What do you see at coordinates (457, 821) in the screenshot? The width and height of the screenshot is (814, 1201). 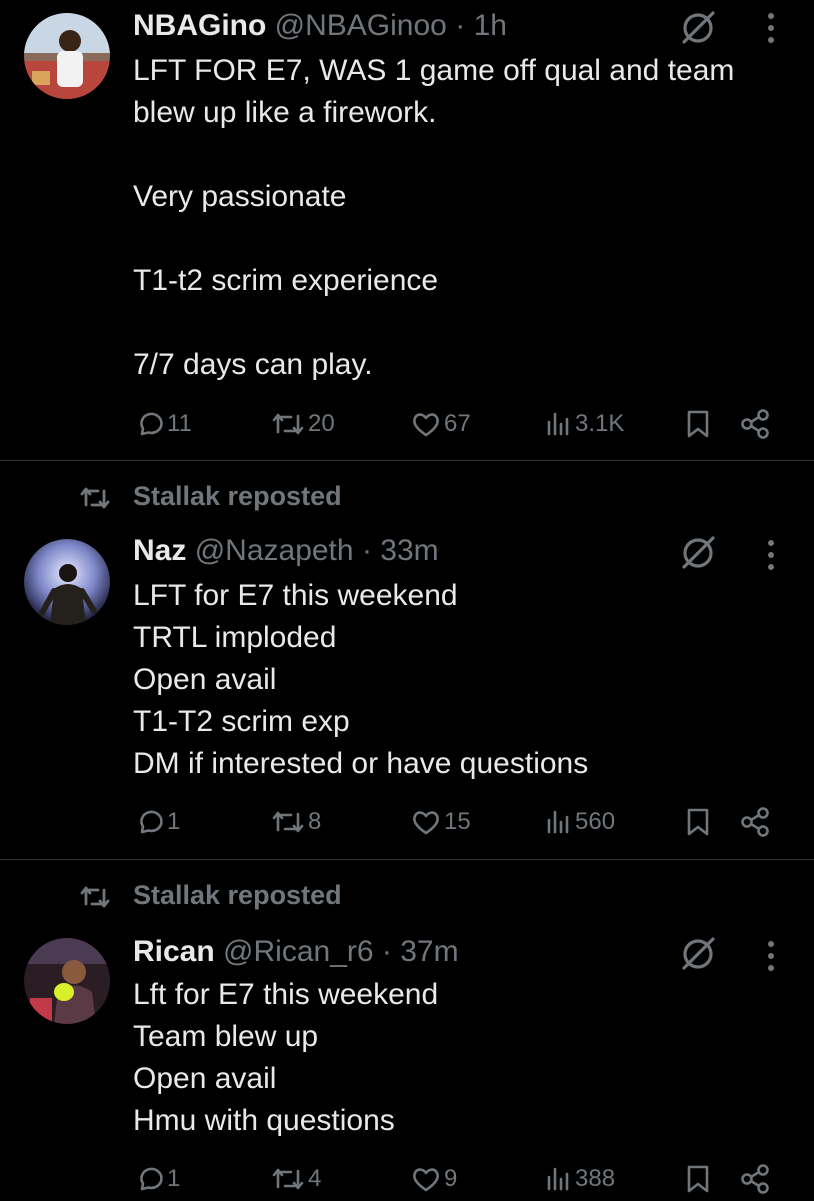 I see `like-count: 15` at bounding box center [457, 821].